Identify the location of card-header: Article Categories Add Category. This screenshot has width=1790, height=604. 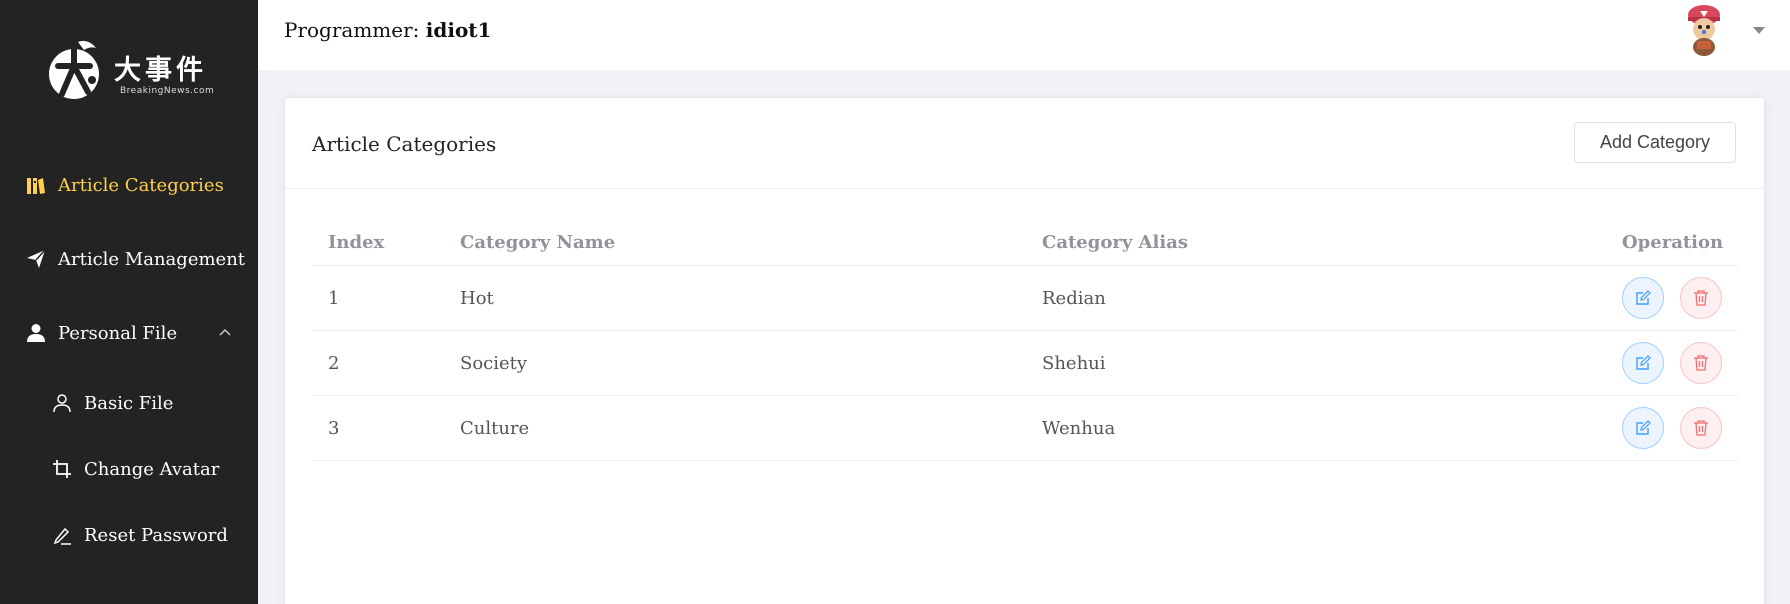
(1024, 143).